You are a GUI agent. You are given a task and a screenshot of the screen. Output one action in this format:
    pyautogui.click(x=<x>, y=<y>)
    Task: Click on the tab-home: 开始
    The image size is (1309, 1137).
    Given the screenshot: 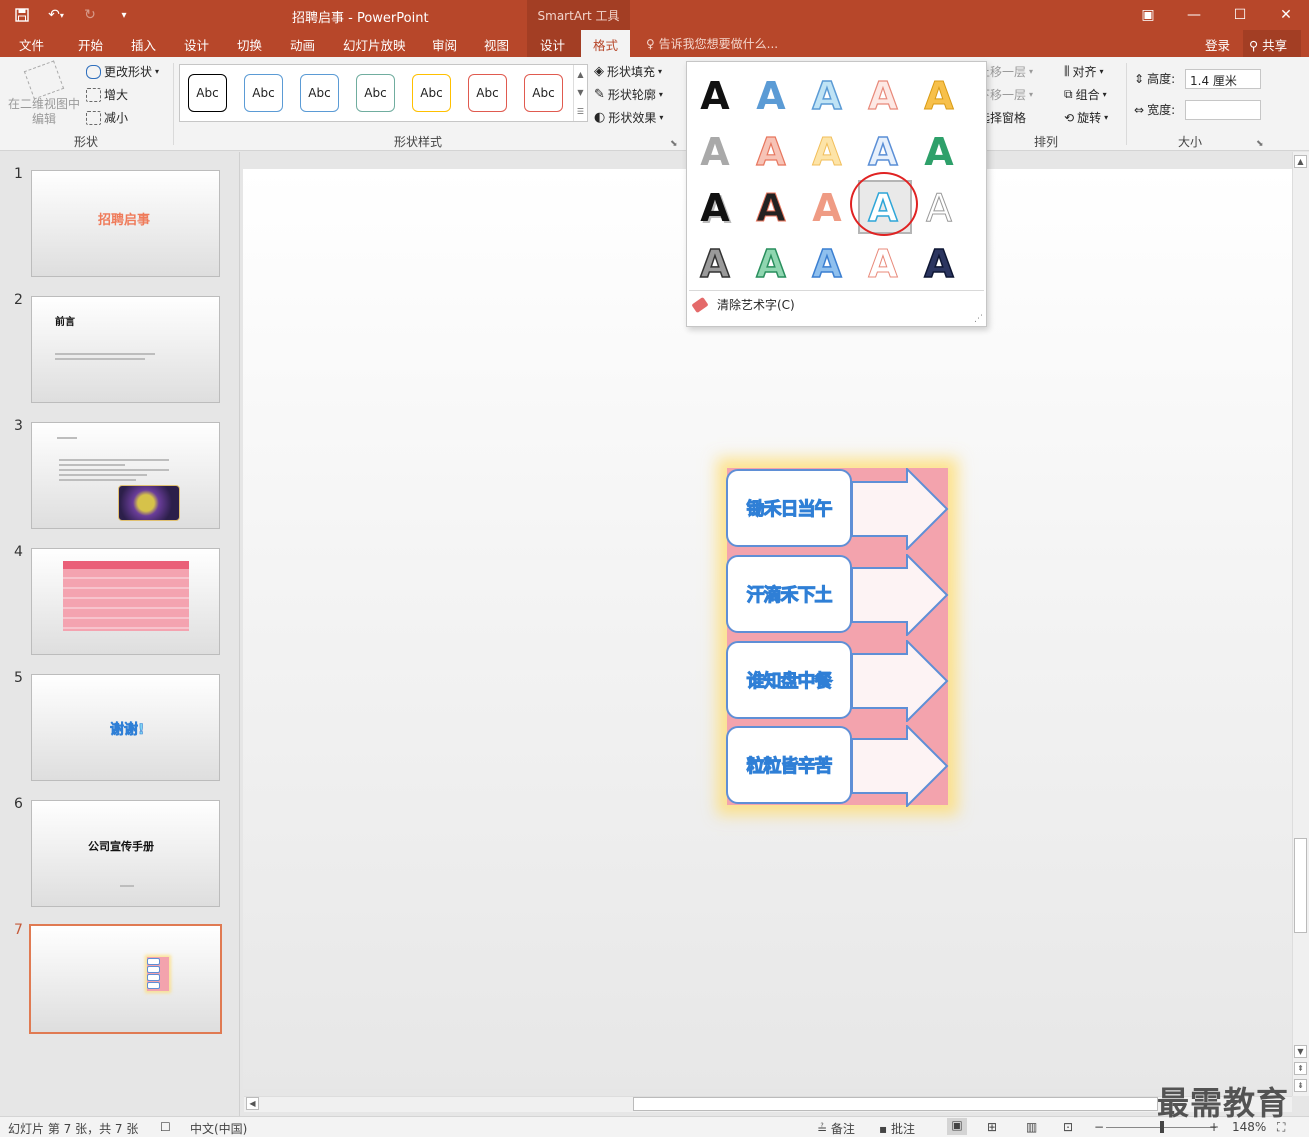 What is the action you would take?
    pyautogui.click(x=90, y=44)
    